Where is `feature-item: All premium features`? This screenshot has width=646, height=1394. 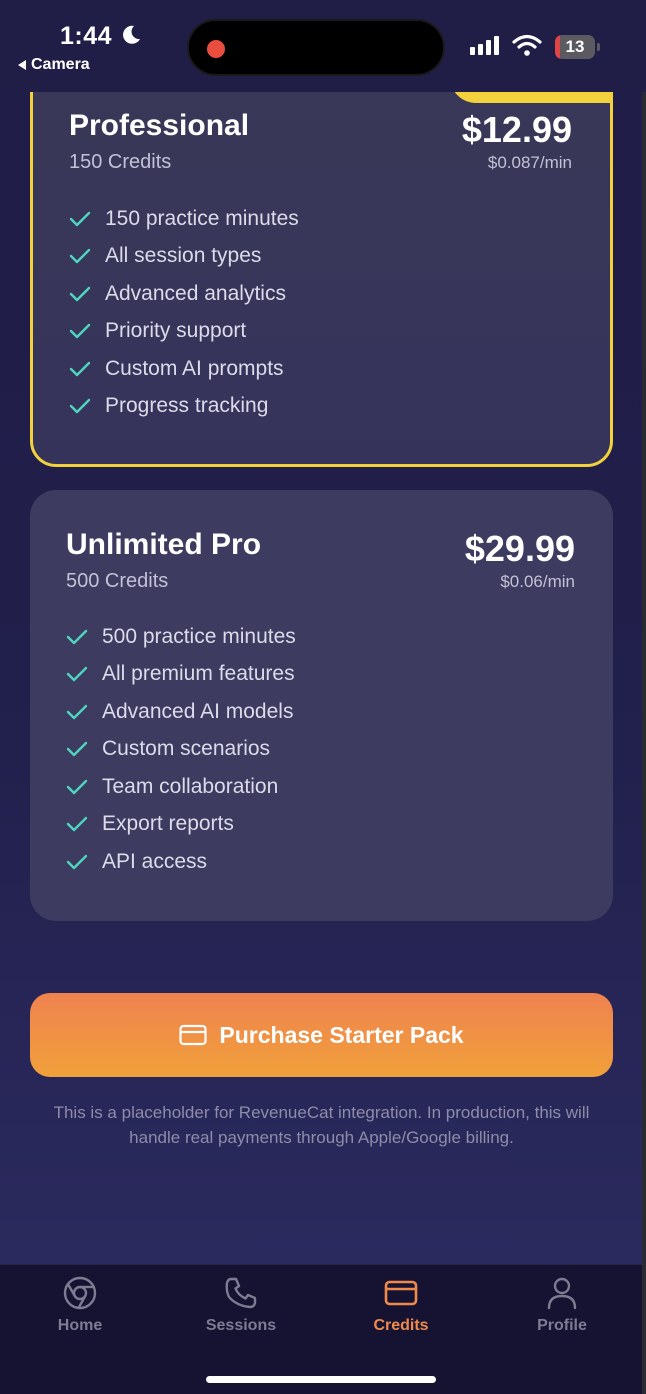
feature-item: All premium features is located at coordinates (181, 675).